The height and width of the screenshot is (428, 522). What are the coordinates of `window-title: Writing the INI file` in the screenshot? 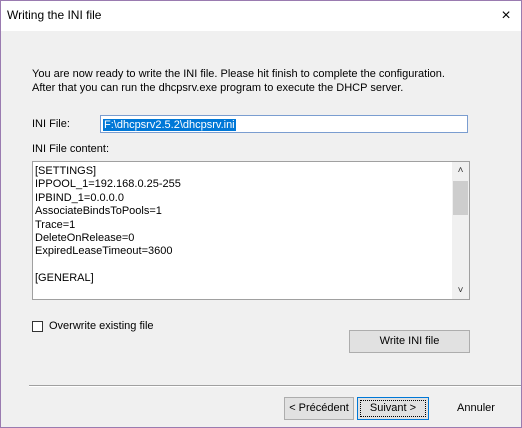 It's located at (54, 15).